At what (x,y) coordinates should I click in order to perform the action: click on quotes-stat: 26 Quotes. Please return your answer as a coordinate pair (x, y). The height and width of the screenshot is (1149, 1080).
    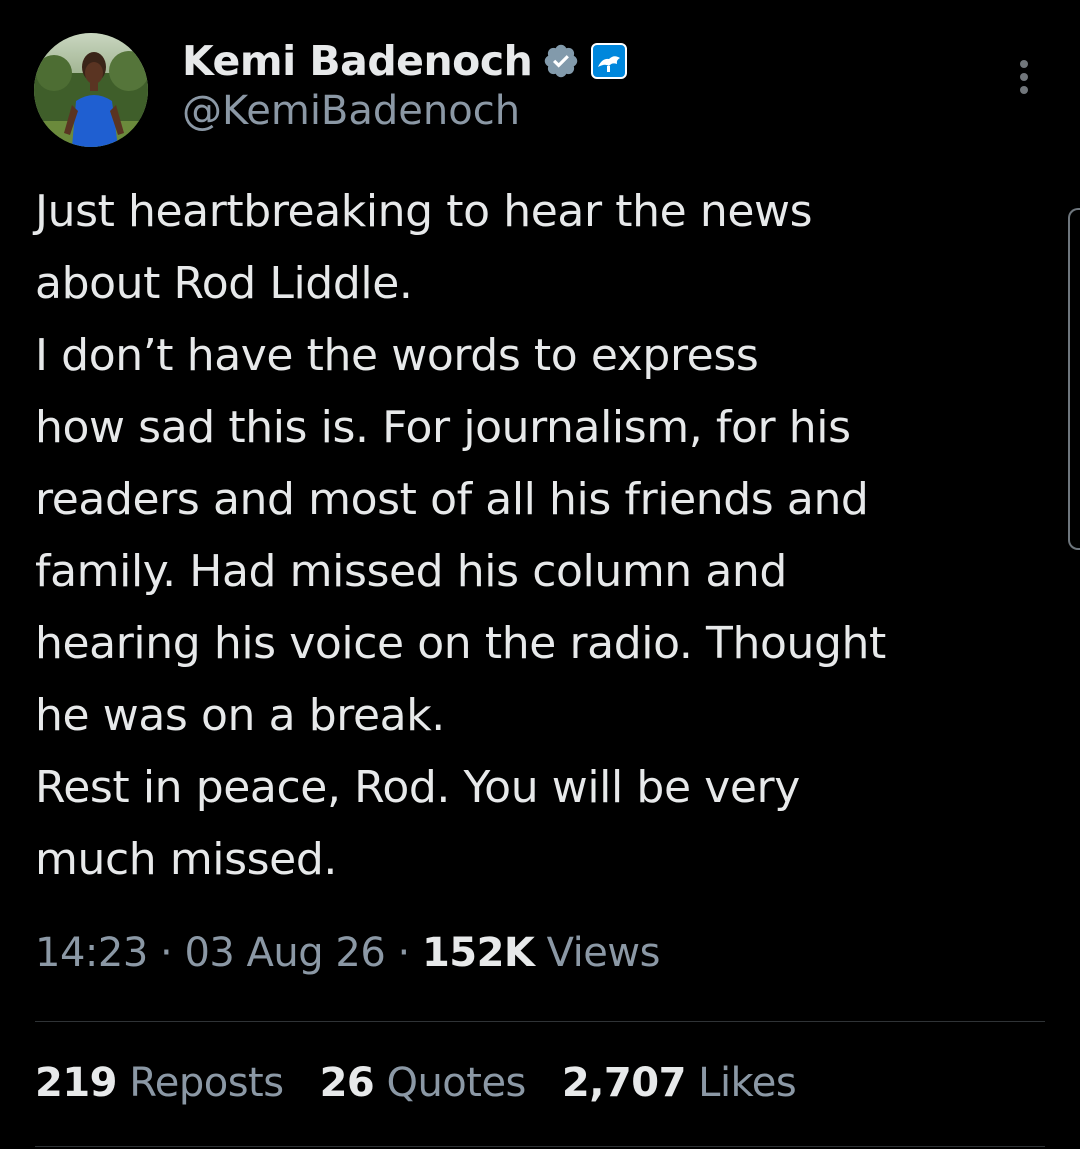
    Looking at the image, I should click on (423, 1083).